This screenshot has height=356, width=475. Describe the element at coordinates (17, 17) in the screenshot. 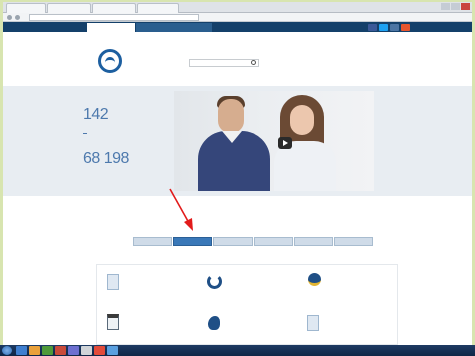

I see `forward-icon` at that location.